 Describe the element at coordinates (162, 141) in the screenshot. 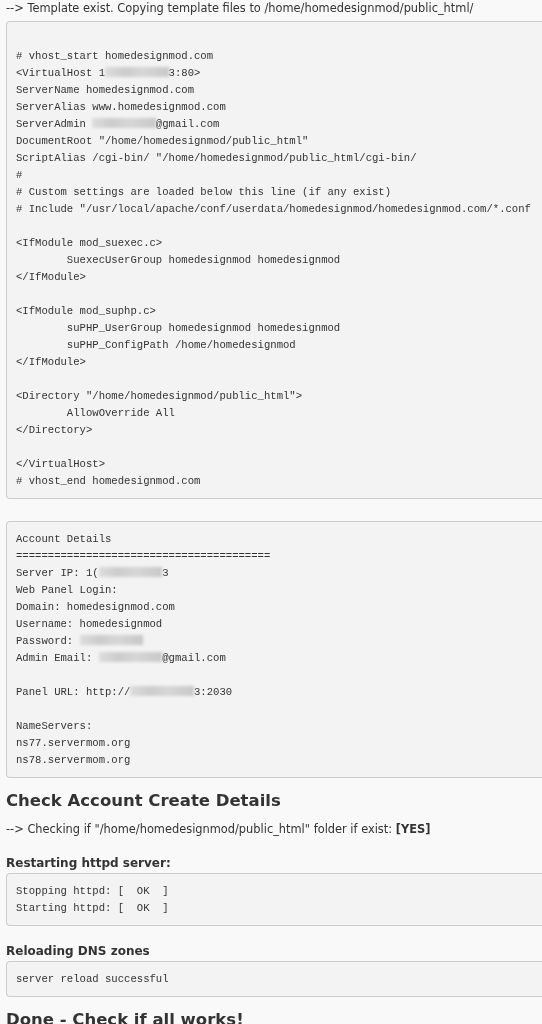

I see `code-line: DocumentRoot "/home/homedesignmod/public_html"` at that location.